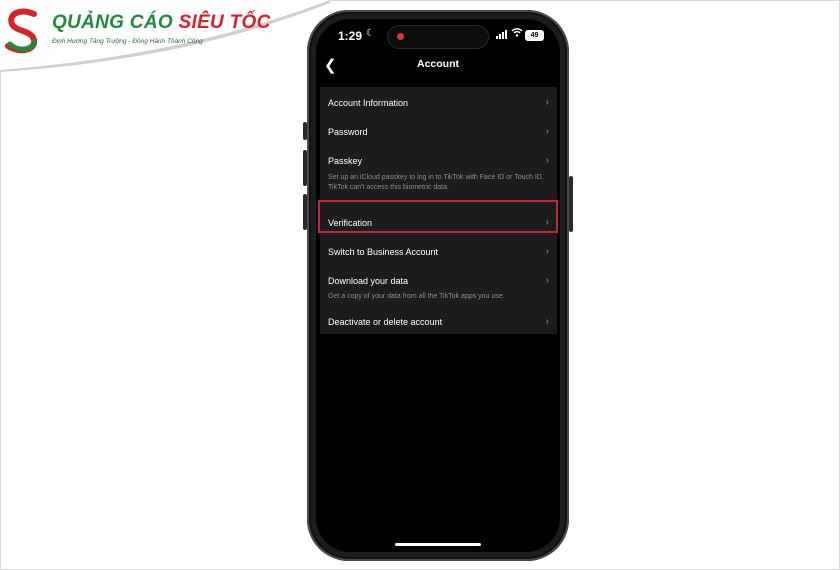 This screenshot has width=840, height=570. Describe the element at coordinates (383, 252) in the screenshot. I see `menu-item-label: Switch to Business Account` at that location.